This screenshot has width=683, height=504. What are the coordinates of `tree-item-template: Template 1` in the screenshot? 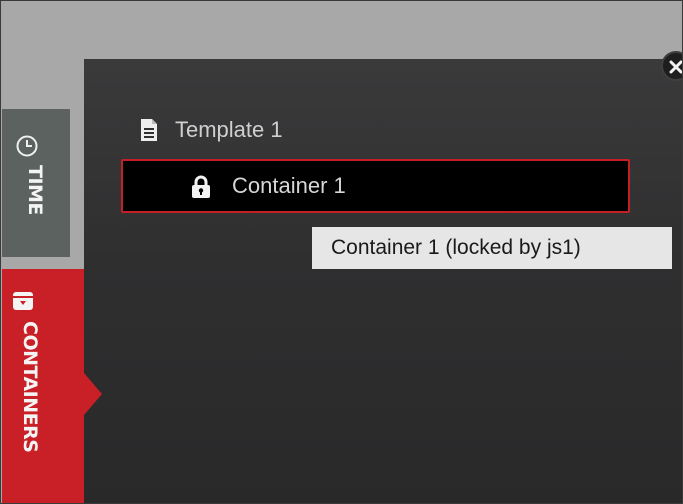 It's located at (211, 130).